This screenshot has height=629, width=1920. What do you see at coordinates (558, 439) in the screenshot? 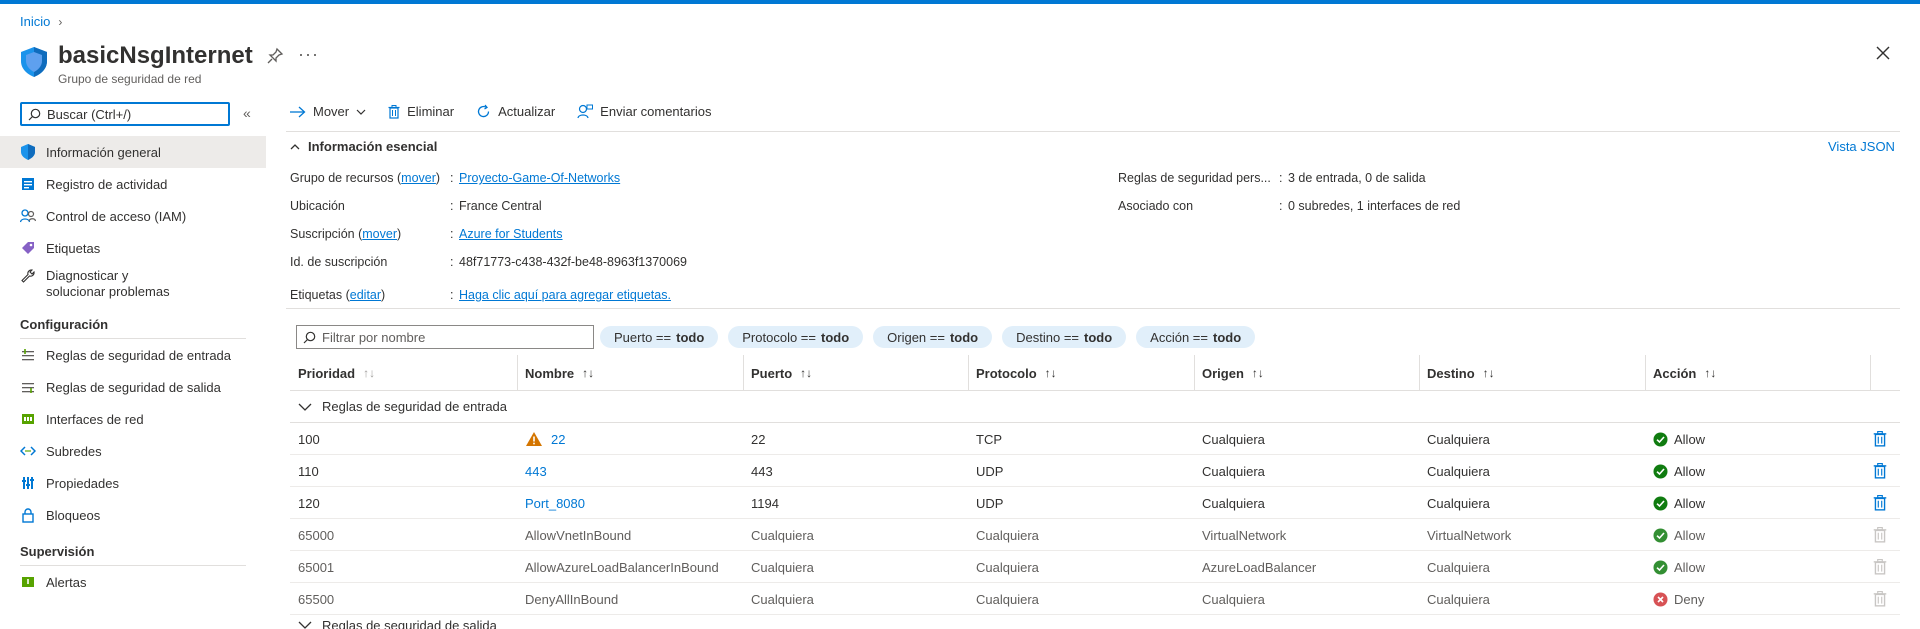
I see `rule-name: 22` at bounding box center [558, 439].